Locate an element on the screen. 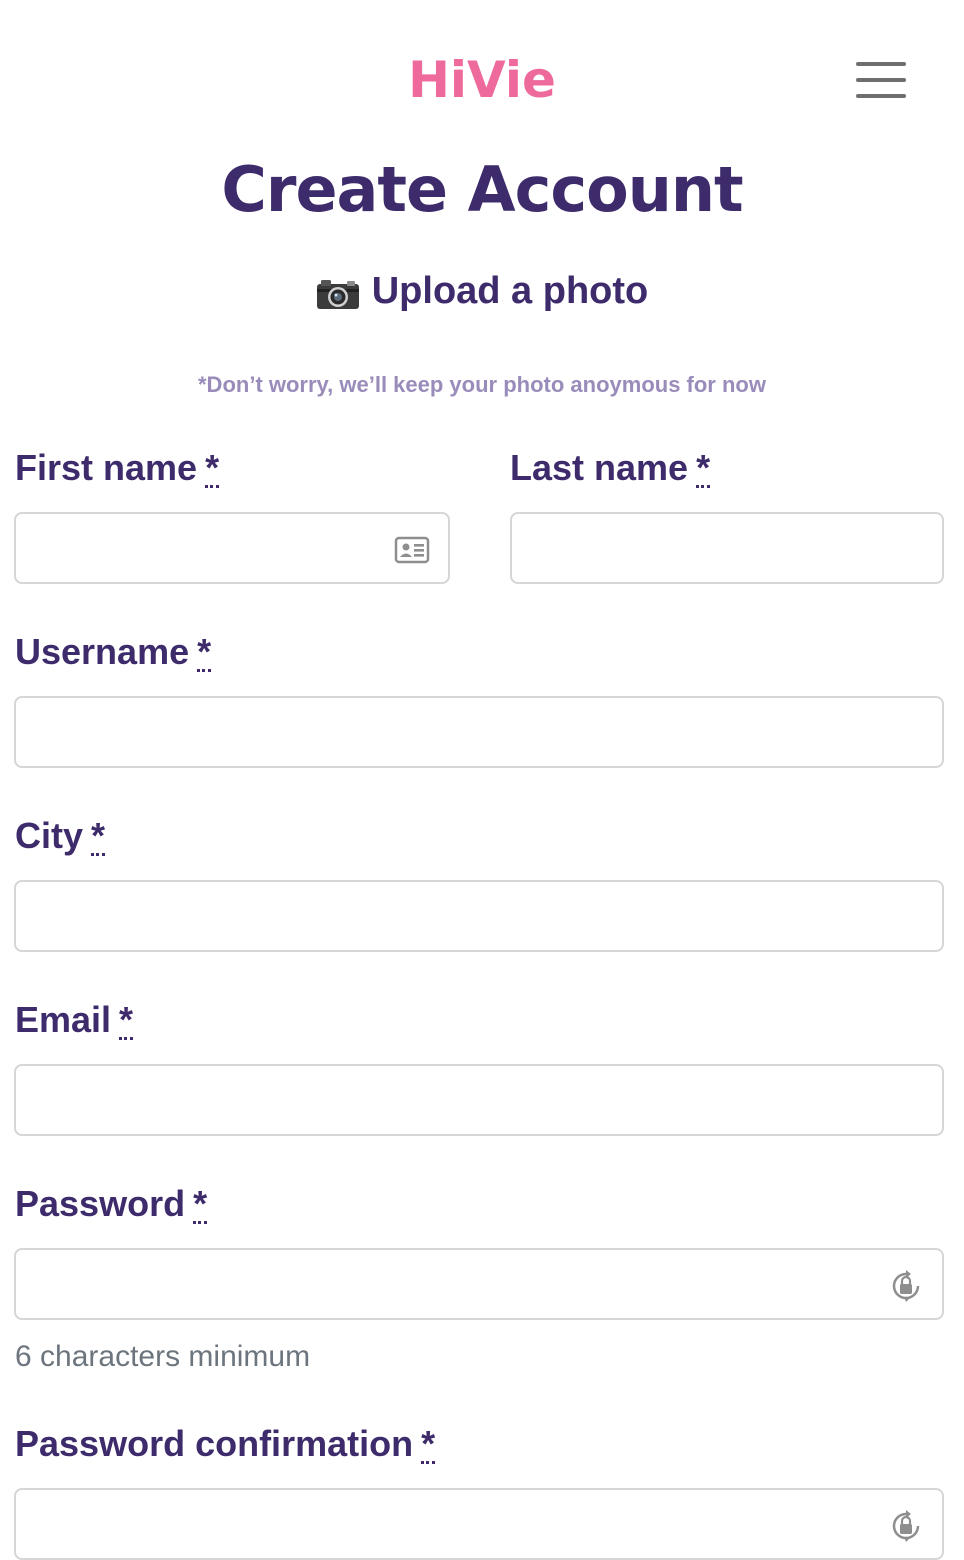 This screenshot has width=964, height=1560. password-confirmation-label: Password confirmation * is located at coordinates (225, 1443).